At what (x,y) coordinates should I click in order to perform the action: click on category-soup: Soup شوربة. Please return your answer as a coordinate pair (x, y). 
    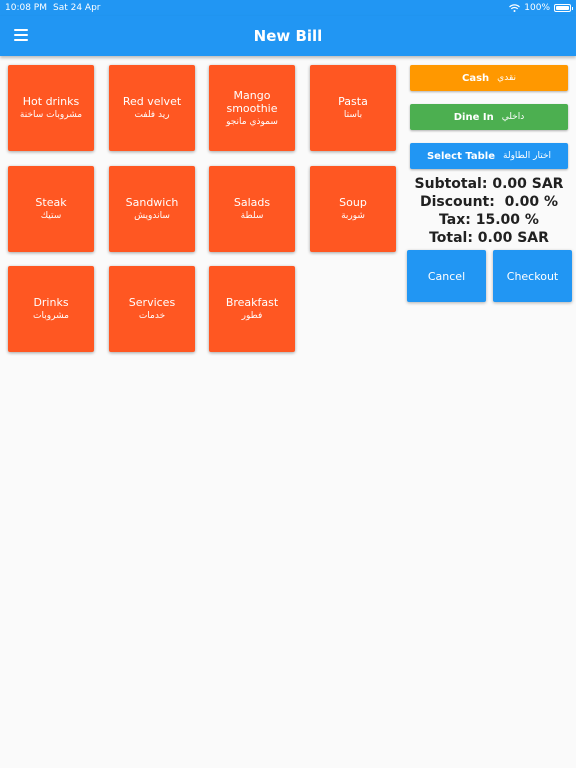
    Looking at the image, I should click on (353, 209).